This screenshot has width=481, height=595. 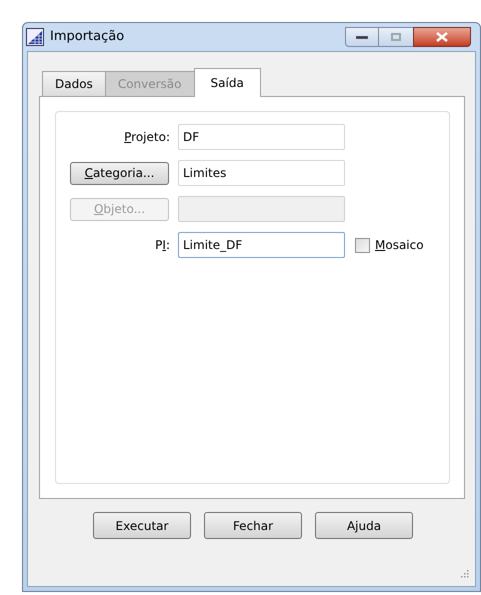 I want to click on window-title: Importação, so click(x=87, y=37).